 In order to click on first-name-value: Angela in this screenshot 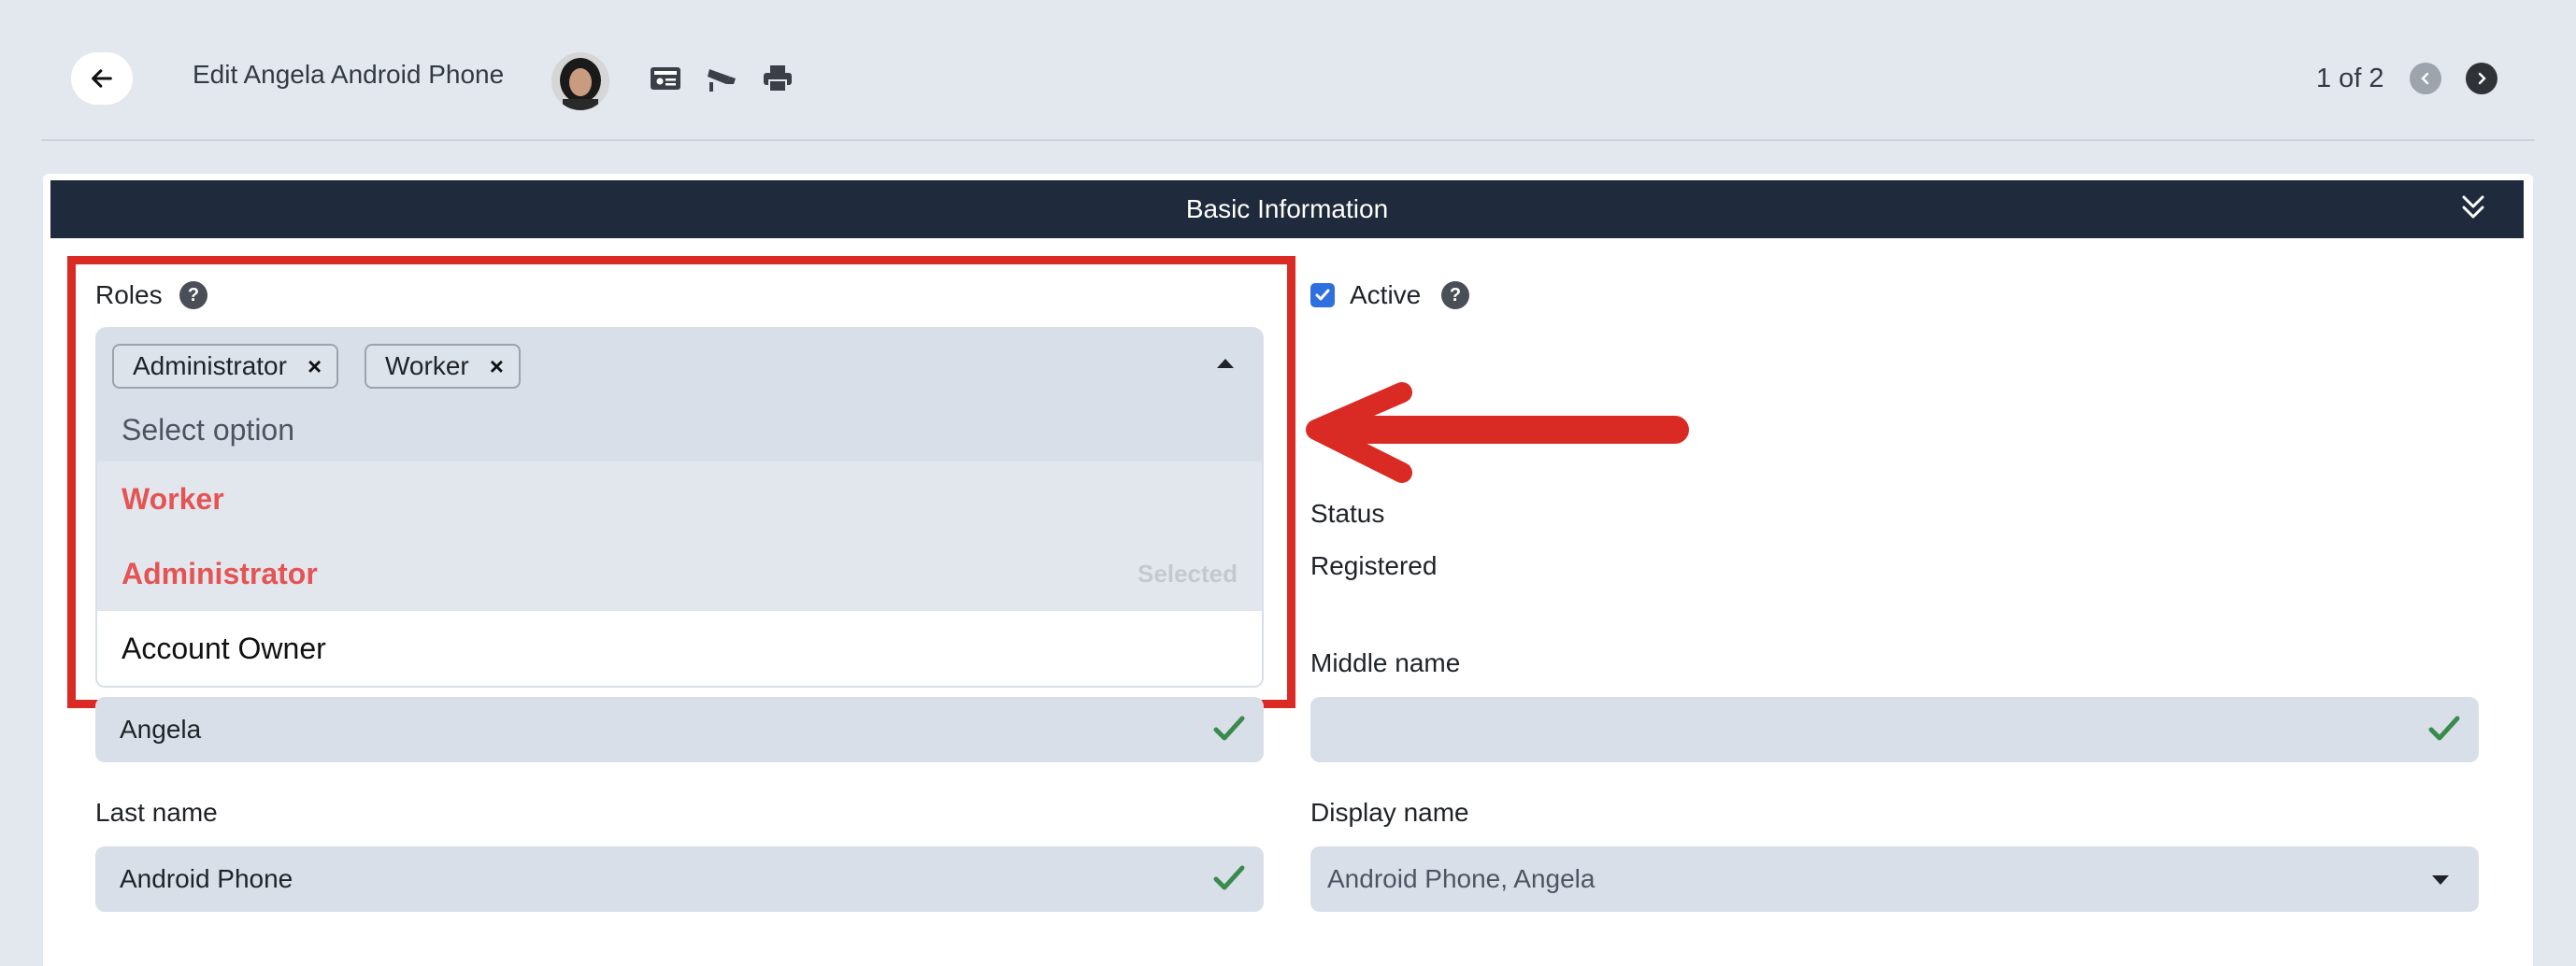, I will do `click(161, 729)`.